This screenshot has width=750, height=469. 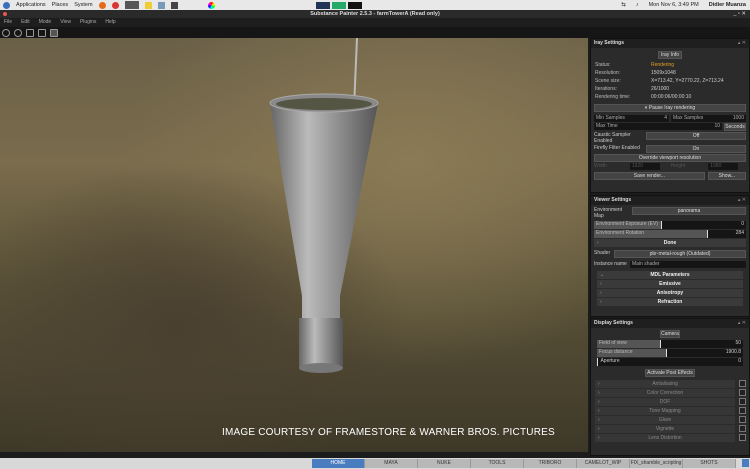 I want to click on camera-icon, so click(x=30, y=32).